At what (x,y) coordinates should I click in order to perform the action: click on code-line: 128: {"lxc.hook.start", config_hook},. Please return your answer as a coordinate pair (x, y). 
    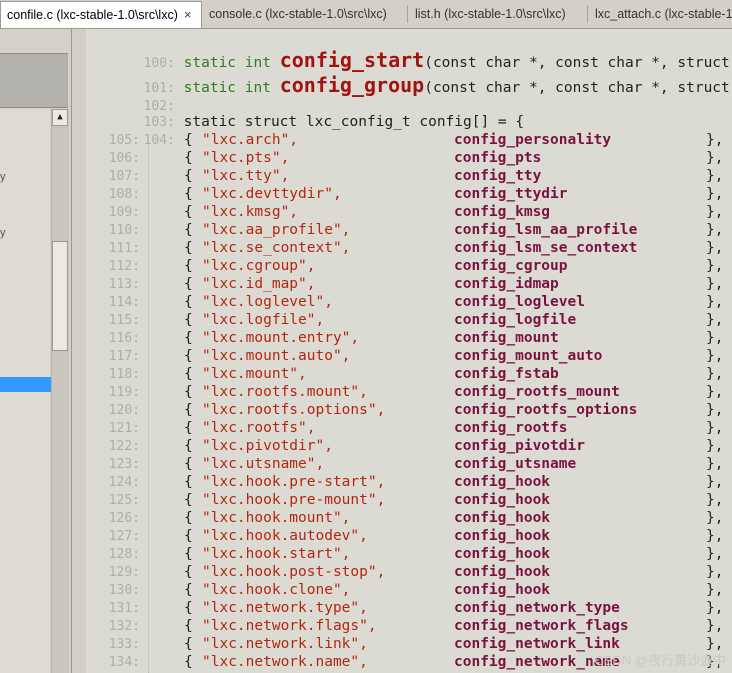
    Looking at the image, I should click on (405, 554).